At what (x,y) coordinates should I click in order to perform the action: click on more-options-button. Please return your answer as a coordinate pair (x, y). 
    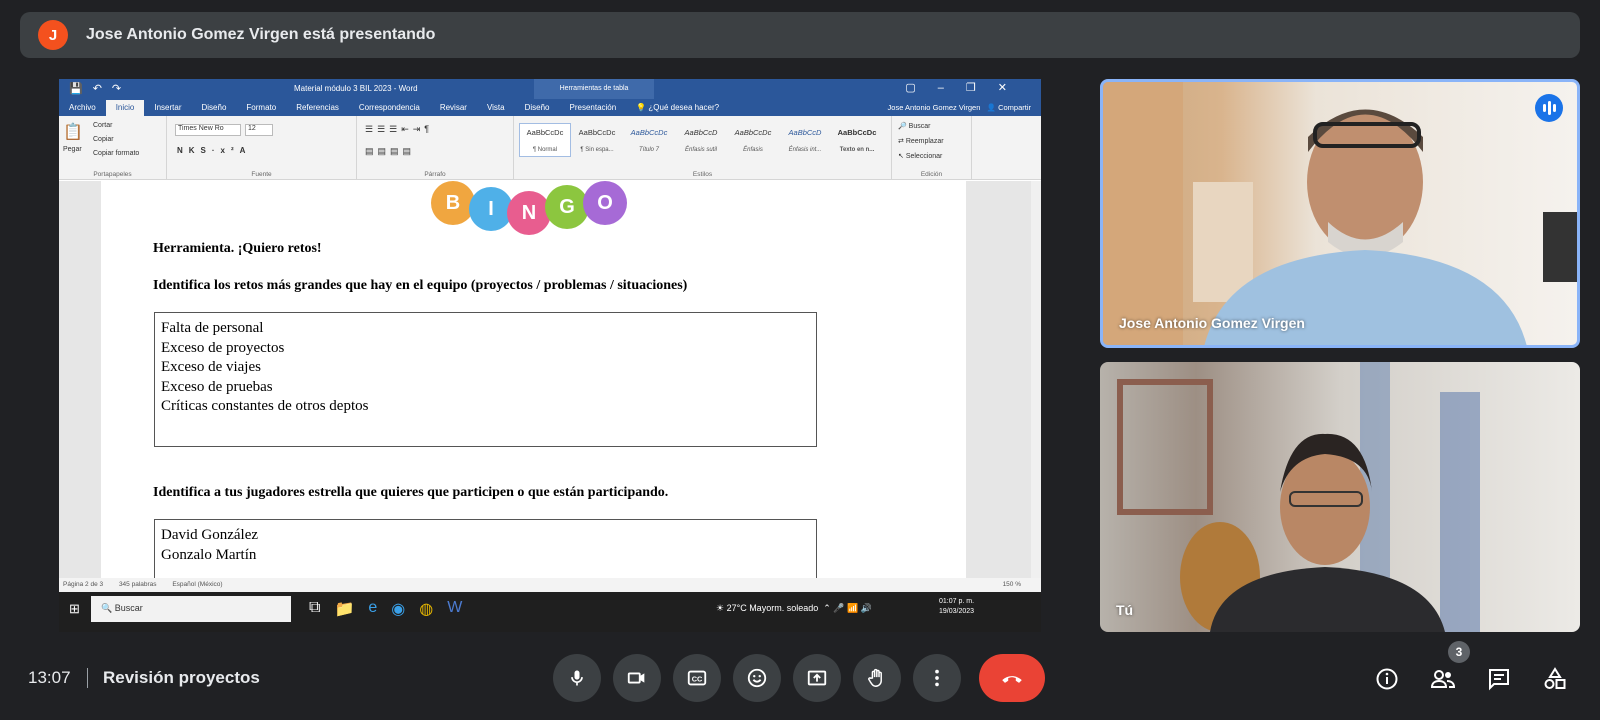
    Looking at the image, I should click on (937, 678).